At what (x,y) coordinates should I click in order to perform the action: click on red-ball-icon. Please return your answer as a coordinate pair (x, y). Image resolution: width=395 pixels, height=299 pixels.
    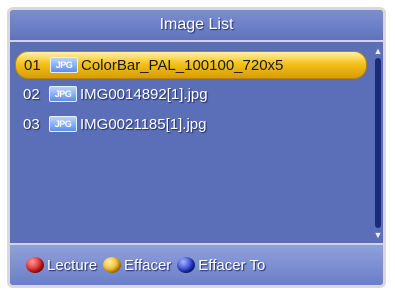
    Looking at the image, I should click on (35, 265).